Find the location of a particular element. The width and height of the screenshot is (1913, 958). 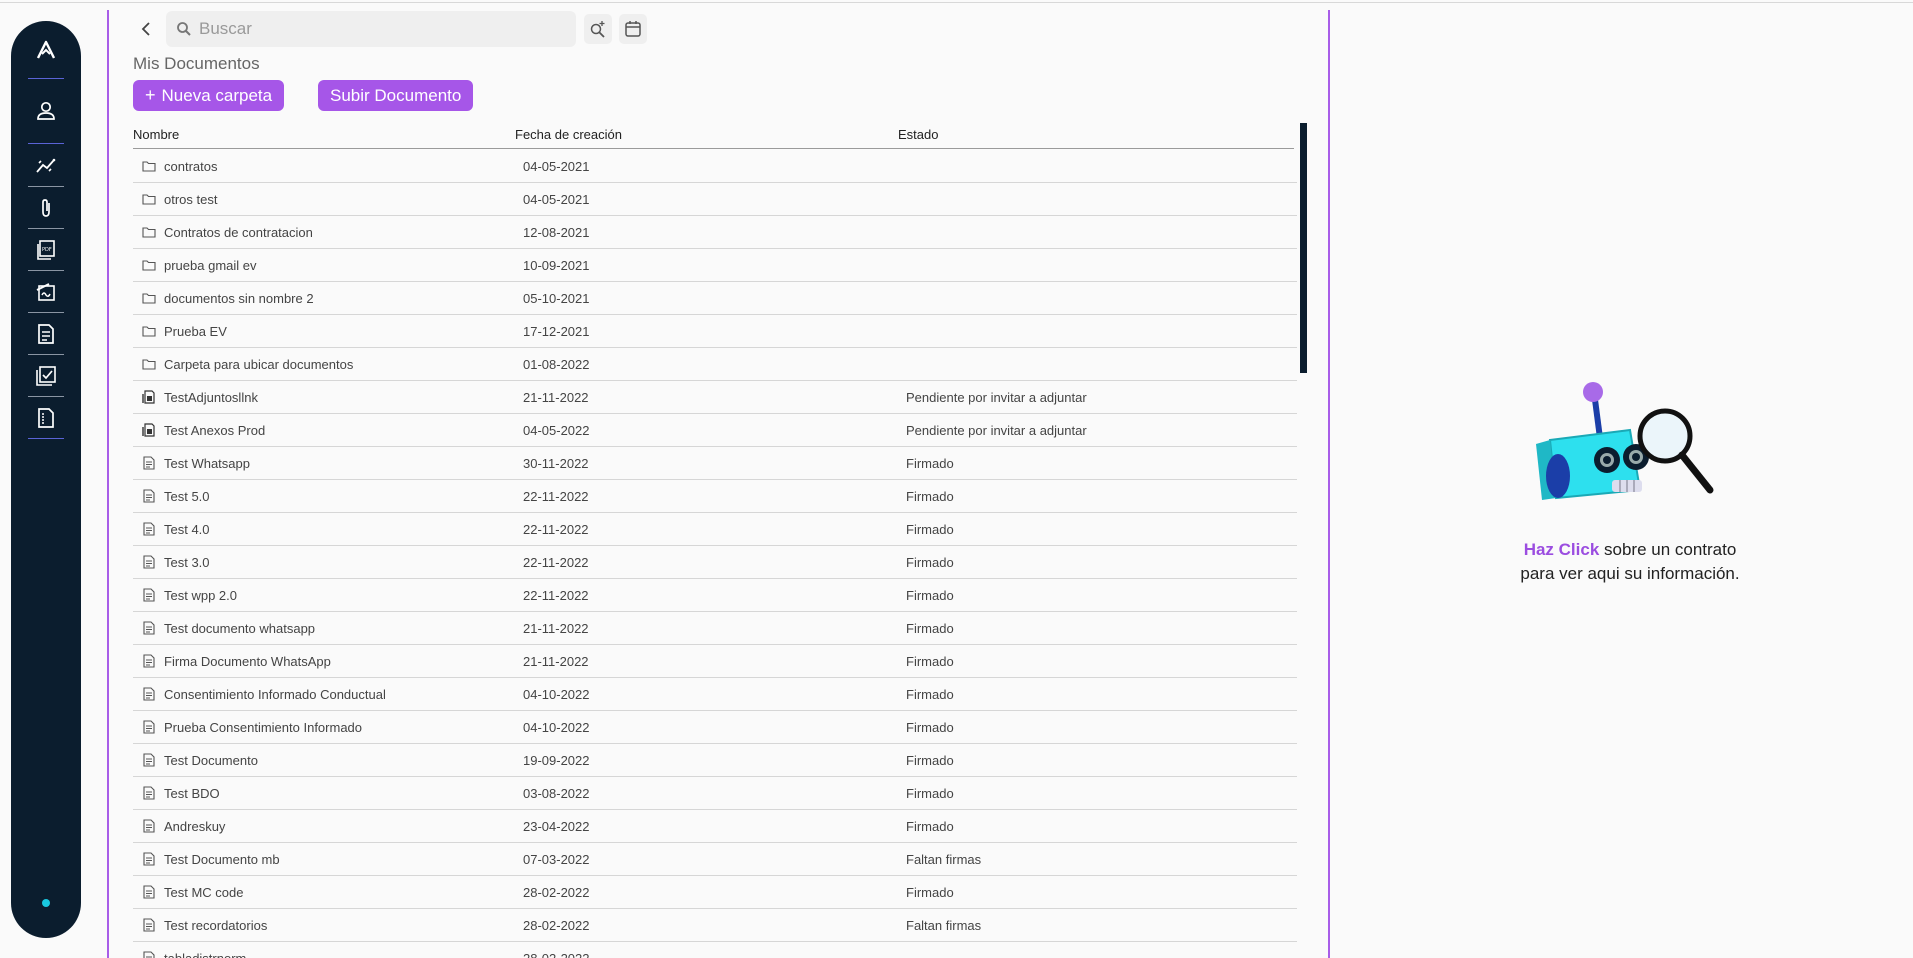

row-date: 17-12-2021 is located at coordinates (556, 331).